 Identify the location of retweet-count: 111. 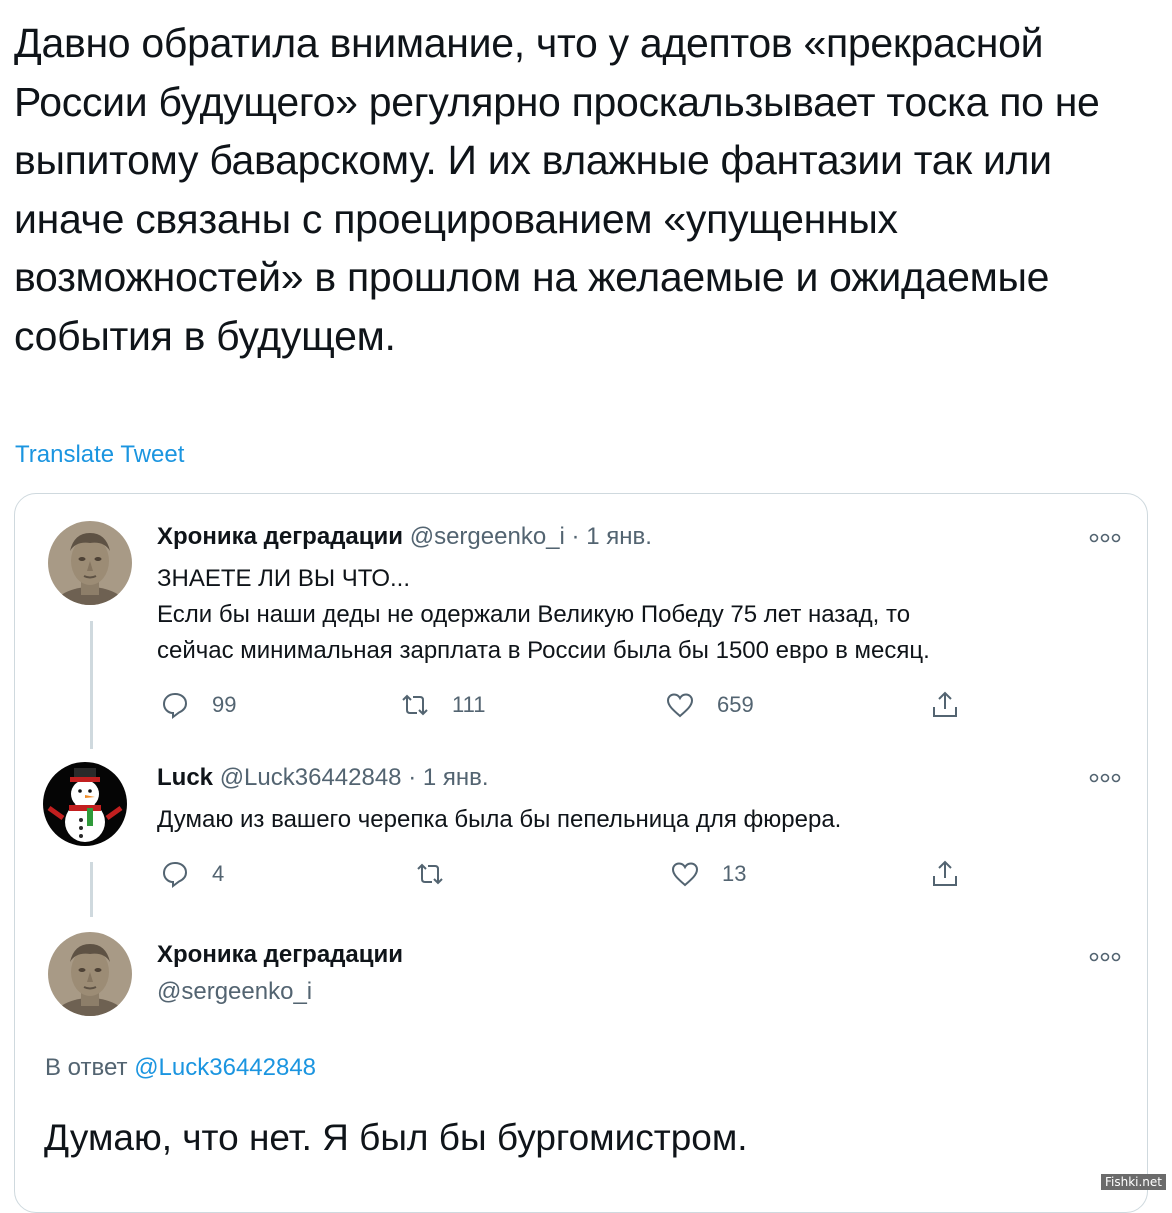
(469, 704).